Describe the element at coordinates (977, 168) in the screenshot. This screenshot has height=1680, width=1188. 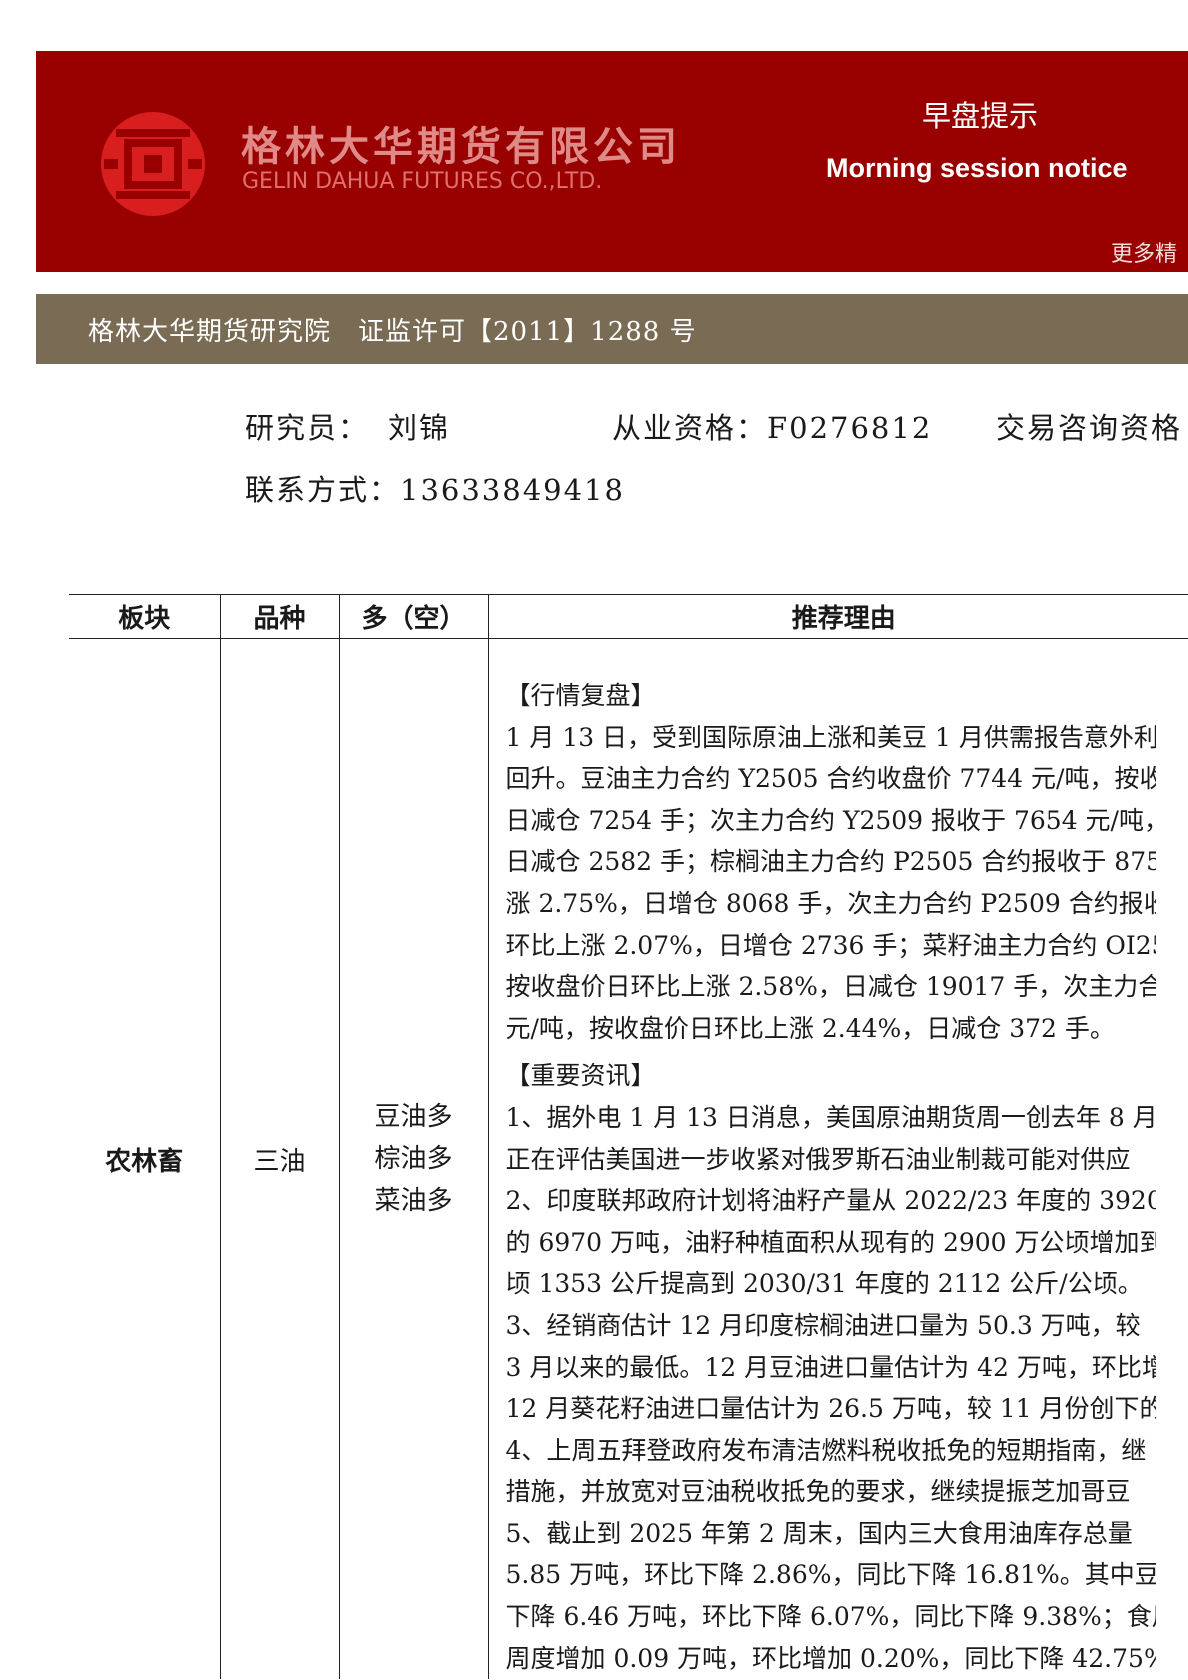
I see `notice-title-en: Morning session notice` at that location.